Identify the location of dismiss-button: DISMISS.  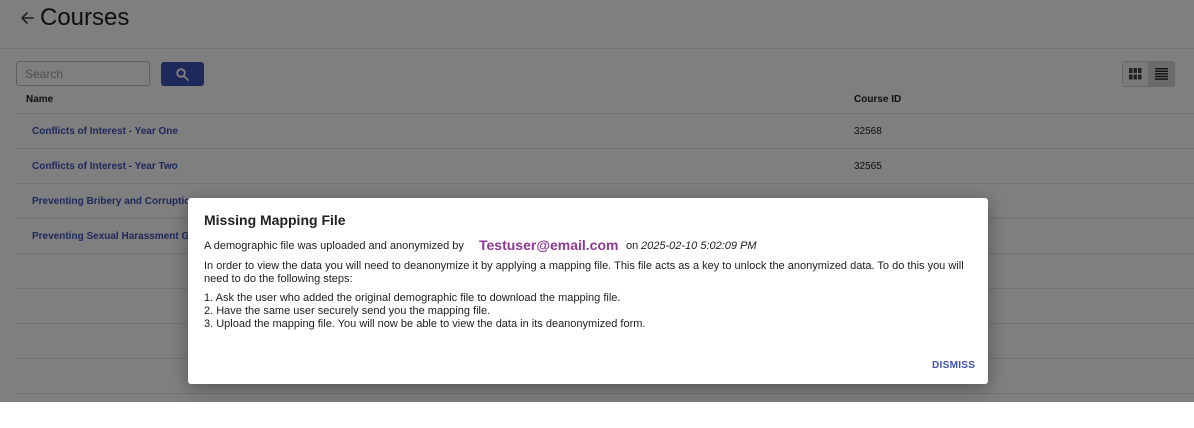
(953, 365).